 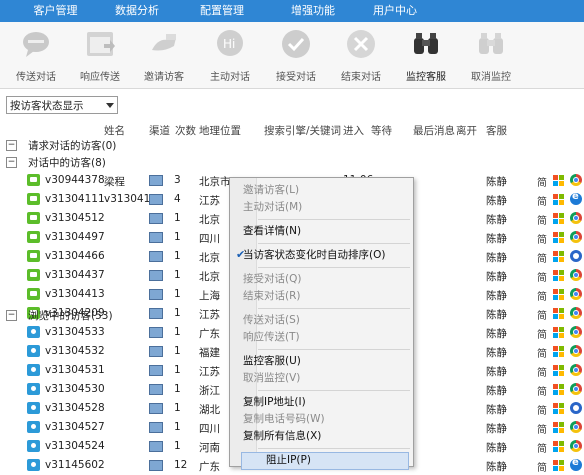 What do you see at coordinates (36, 55) in the screenshot?
I see `transfer-chat-button: 传送对话` at bounding box center [36, 55].